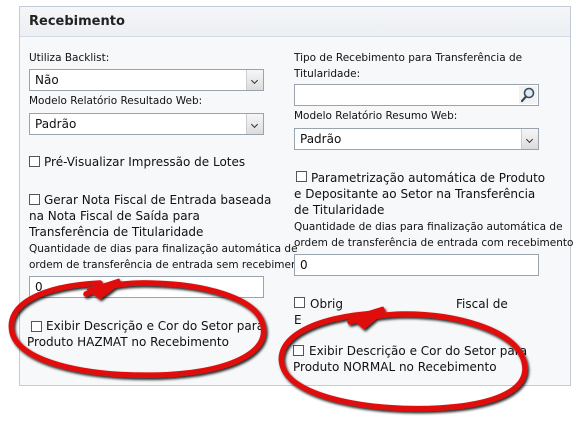 The width and height of the screenshot is (573, 424). I want to click on nf-label-line2: na Nota Fiscal de Saída para, so click(114, 216).